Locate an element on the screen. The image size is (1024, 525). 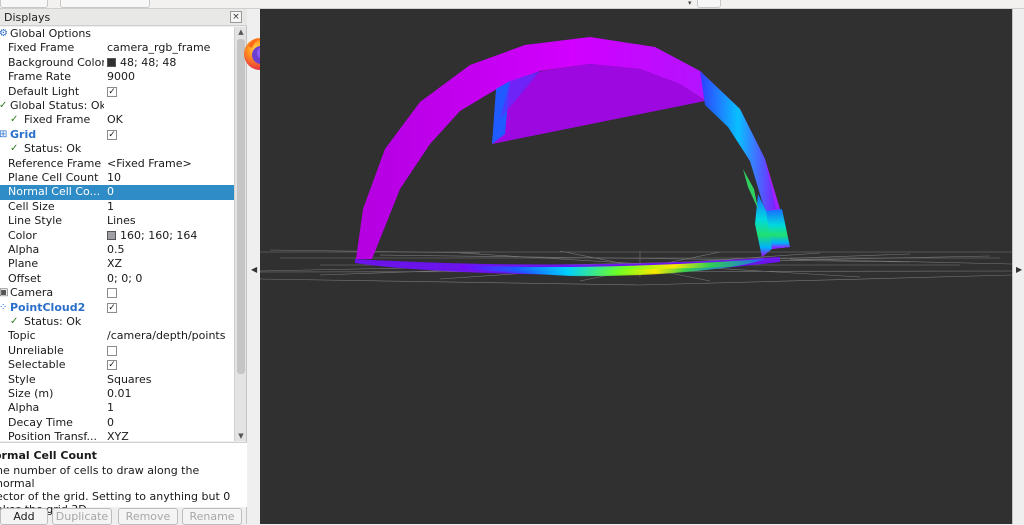
tree-value: 0.5 is located at coordinates (116, 250).